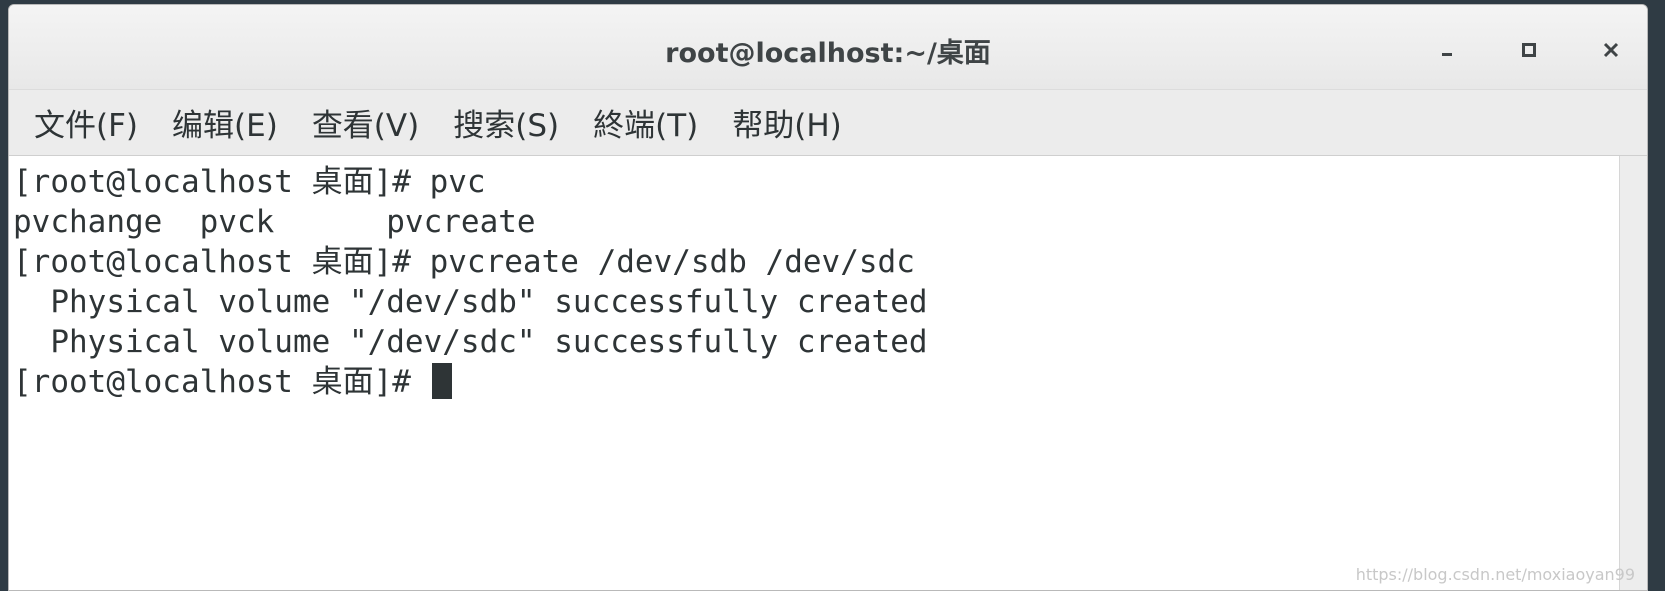 The width and height of the screenshot is (1665, 591). Describe the element at coordinates (249, 182) in the screenshot. I see `terminal-line: [root@localhost 桌面]# pvc` at that location.